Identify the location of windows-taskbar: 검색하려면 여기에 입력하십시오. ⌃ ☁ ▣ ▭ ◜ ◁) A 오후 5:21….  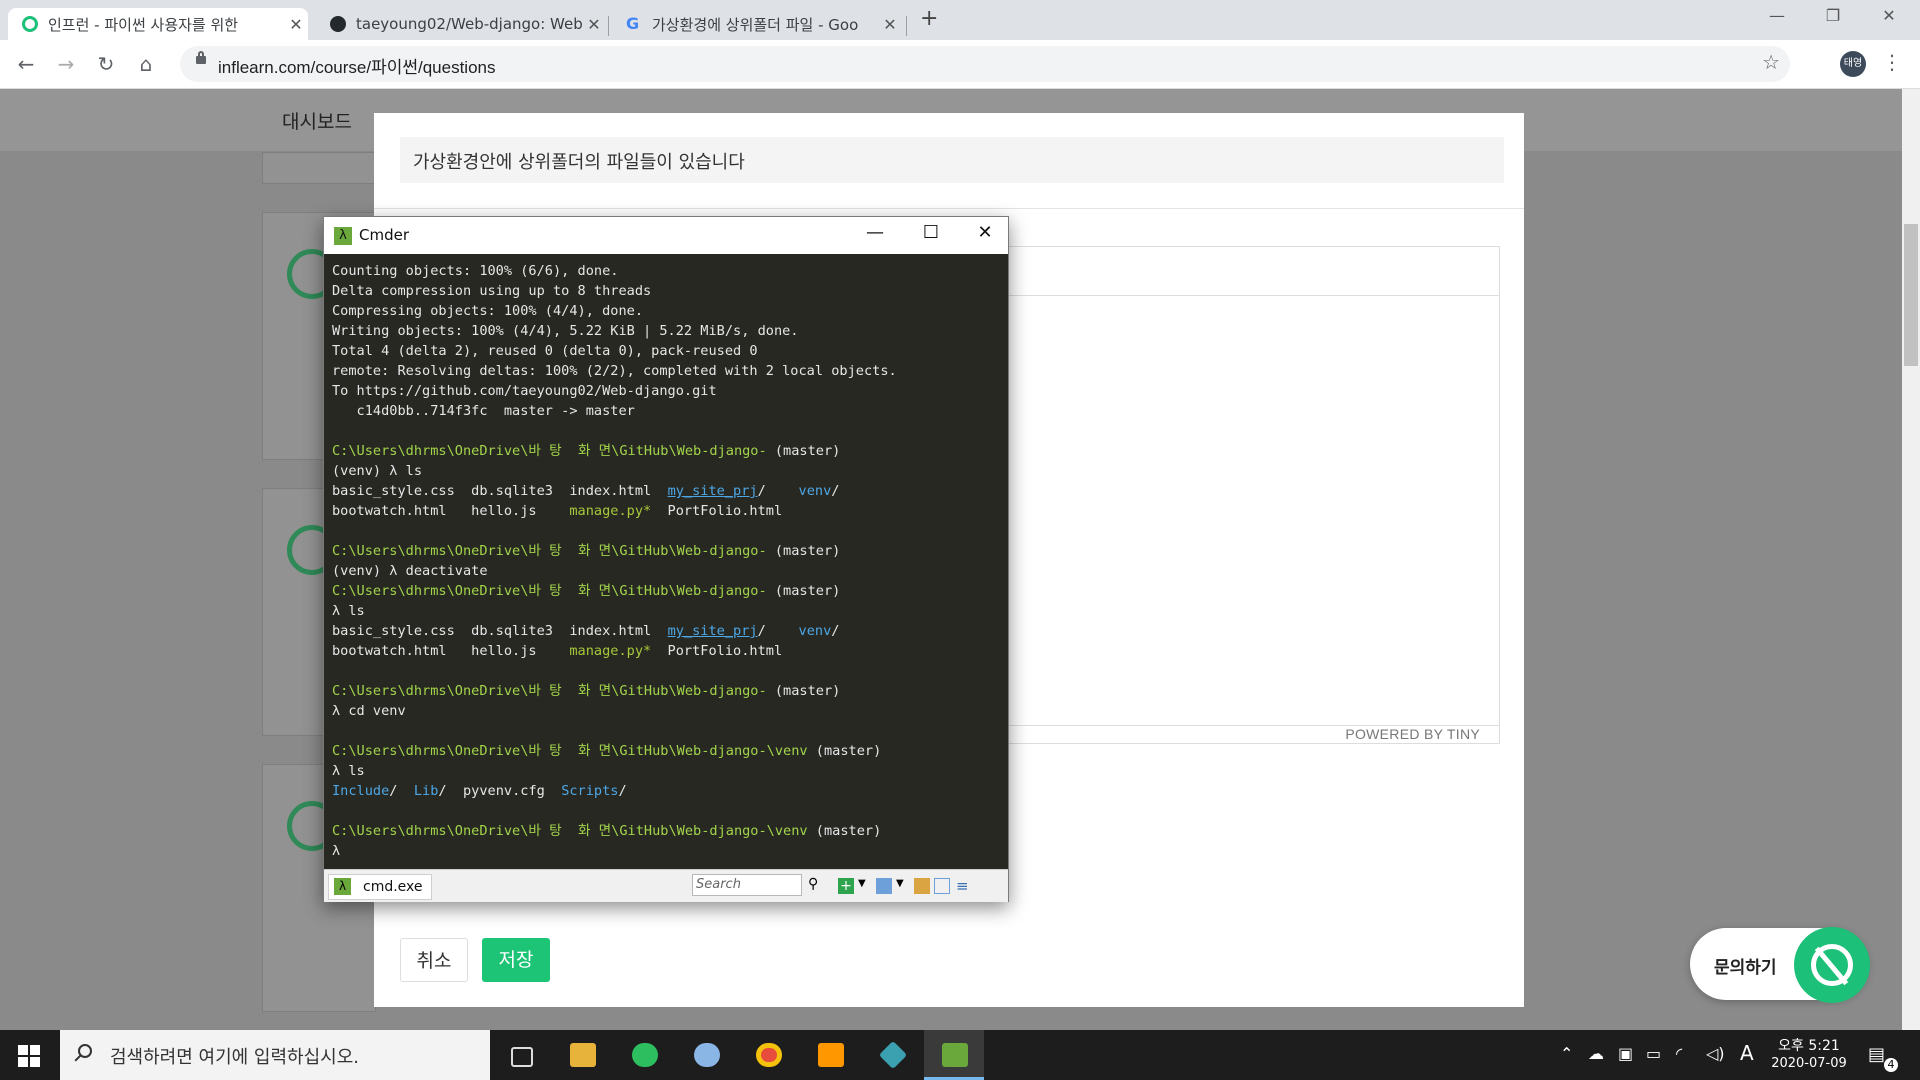
(960, 1055).